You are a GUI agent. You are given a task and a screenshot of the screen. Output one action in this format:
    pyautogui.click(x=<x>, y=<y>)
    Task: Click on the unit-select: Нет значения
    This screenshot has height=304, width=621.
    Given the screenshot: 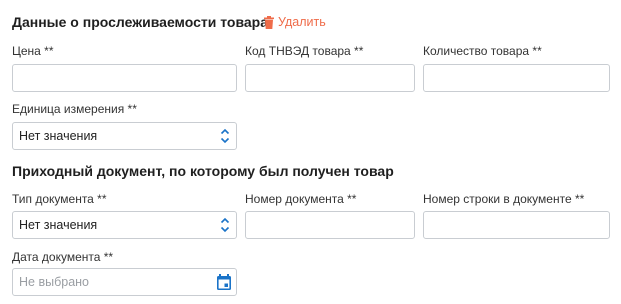 What is the action you would take?
    pyautogui.click(x=124, y=136)
    